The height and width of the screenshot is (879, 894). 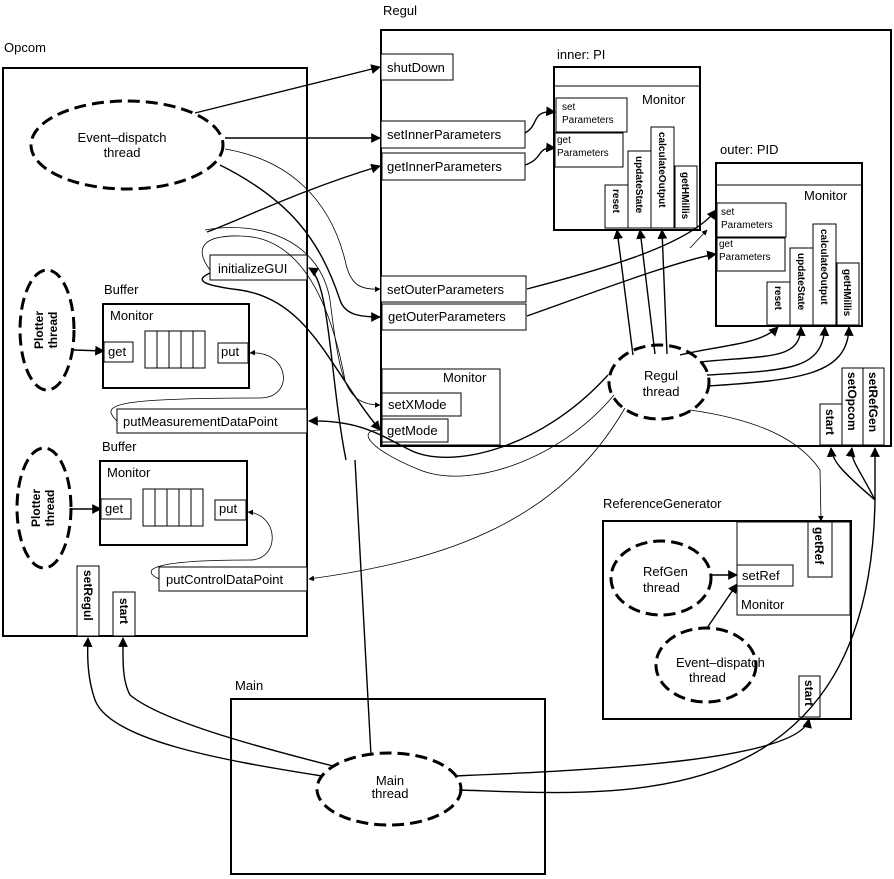 What do you see at coordinates (327, 364) in the screenshot?
I see `call-initialize-gui` at bounding box center [327, 364].